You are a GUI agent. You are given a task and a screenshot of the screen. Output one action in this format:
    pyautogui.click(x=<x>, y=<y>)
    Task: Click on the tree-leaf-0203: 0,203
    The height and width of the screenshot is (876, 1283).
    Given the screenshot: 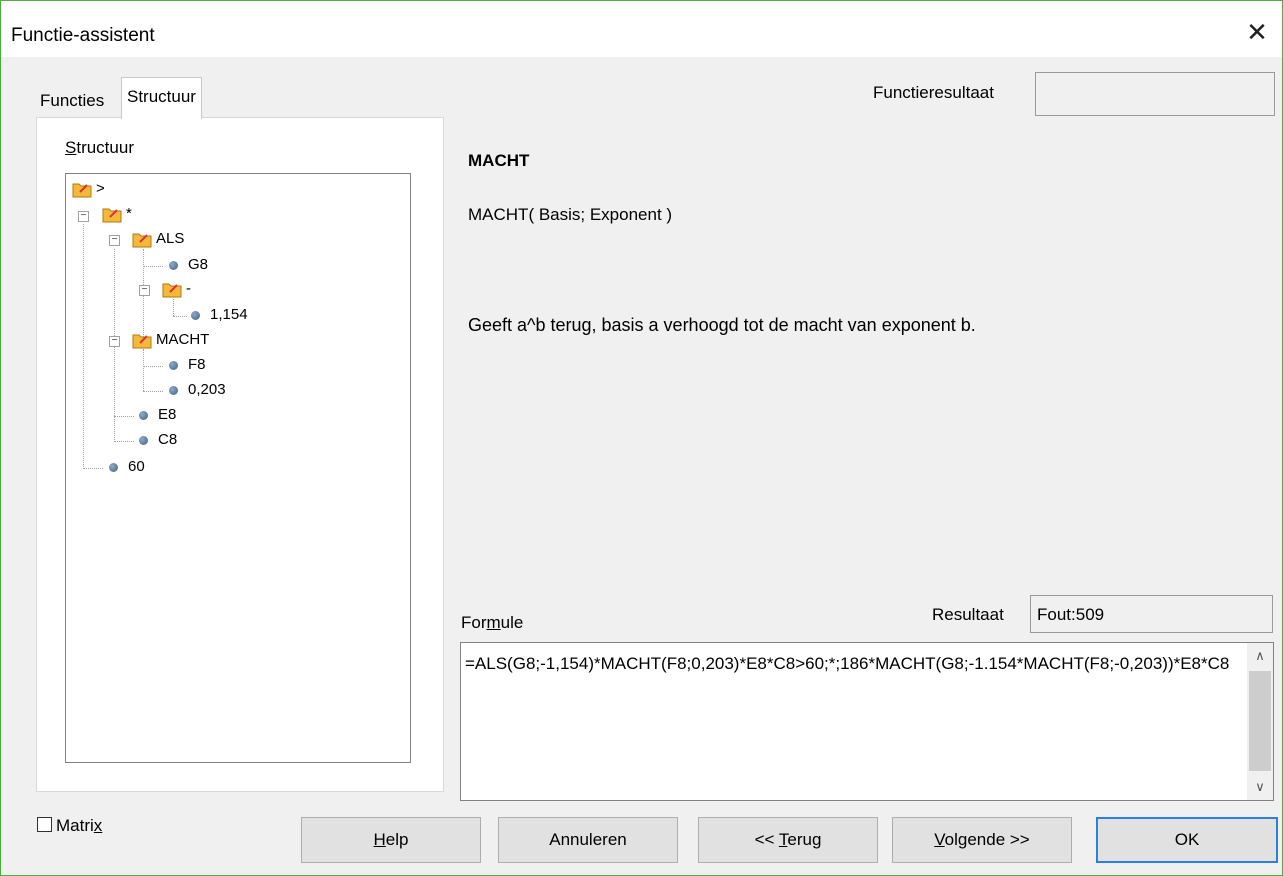 What is the action you would take?
    pyautogui.click(x=197, y=390)
    